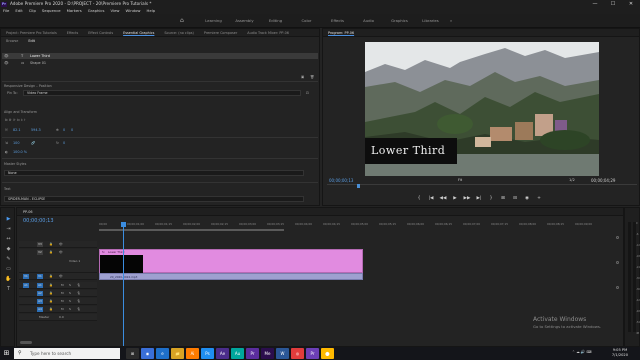  What do you see at coordinates (73, 32) in the screenshot?
I see `tab-effects: Effects` at bounding box center [73, 32].